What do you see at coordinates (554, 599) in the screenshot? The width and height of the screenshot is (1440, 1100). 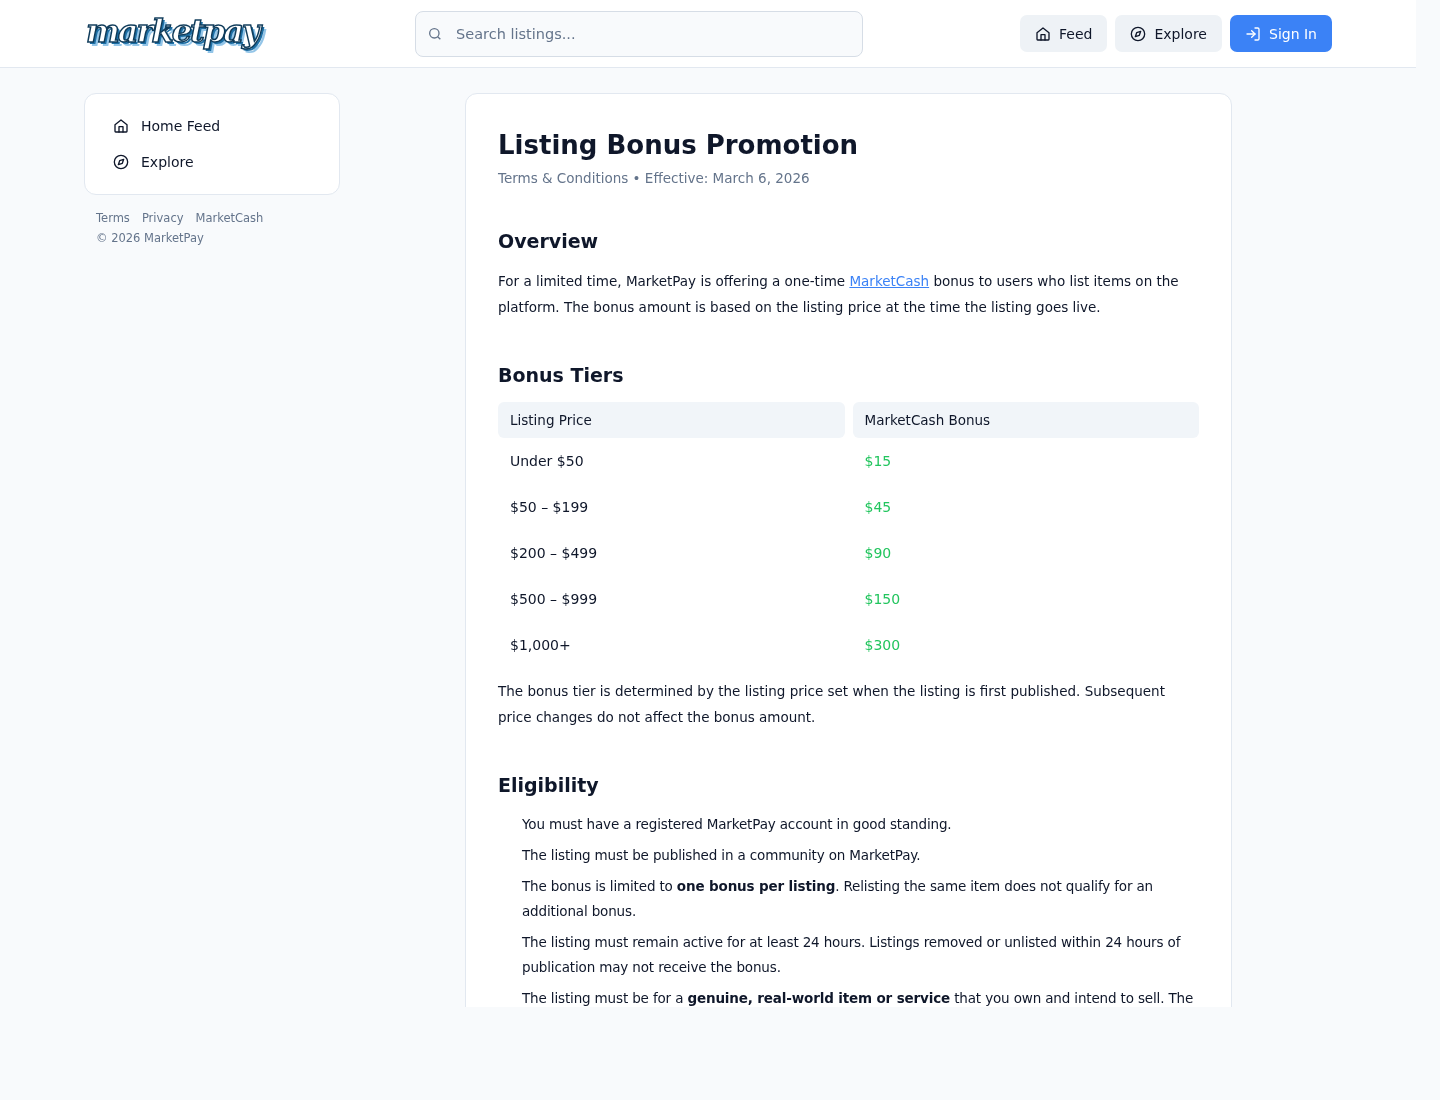 I see `price-range: $500 – $999` at bounding box center [554, 599].